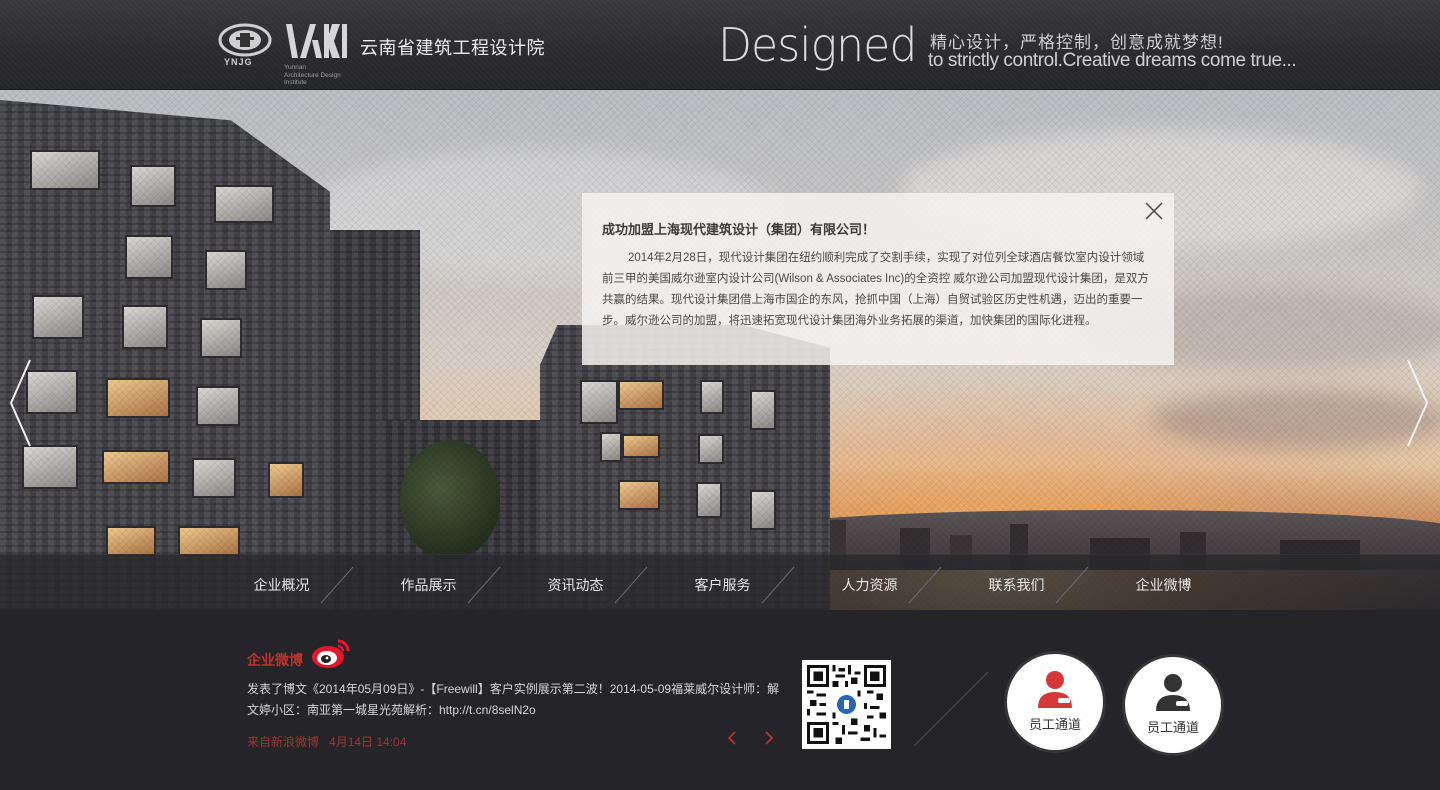 The width and height of the screenshot is (1440, 790). I want to click on nav-item-works: 作品展示, so click(428, 583).